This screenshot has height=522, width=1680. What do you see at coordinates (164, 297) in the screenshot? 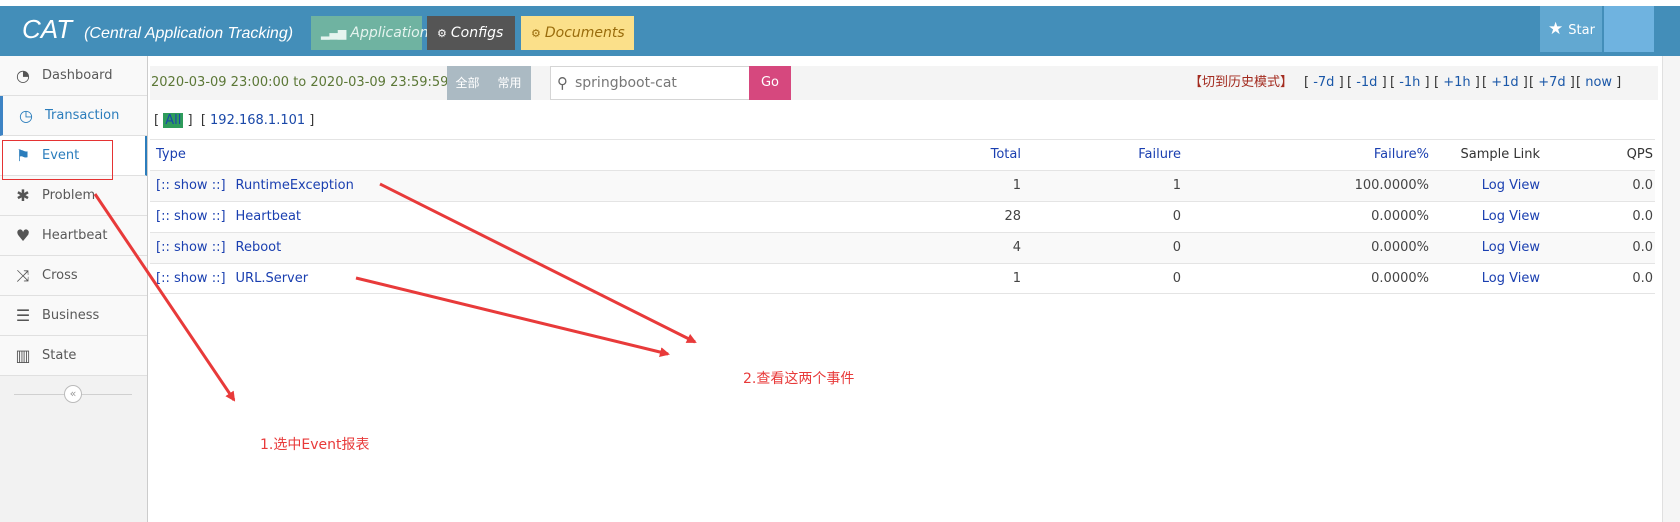
I see `annotation-arrow-event` at bounding box center [164, 297].